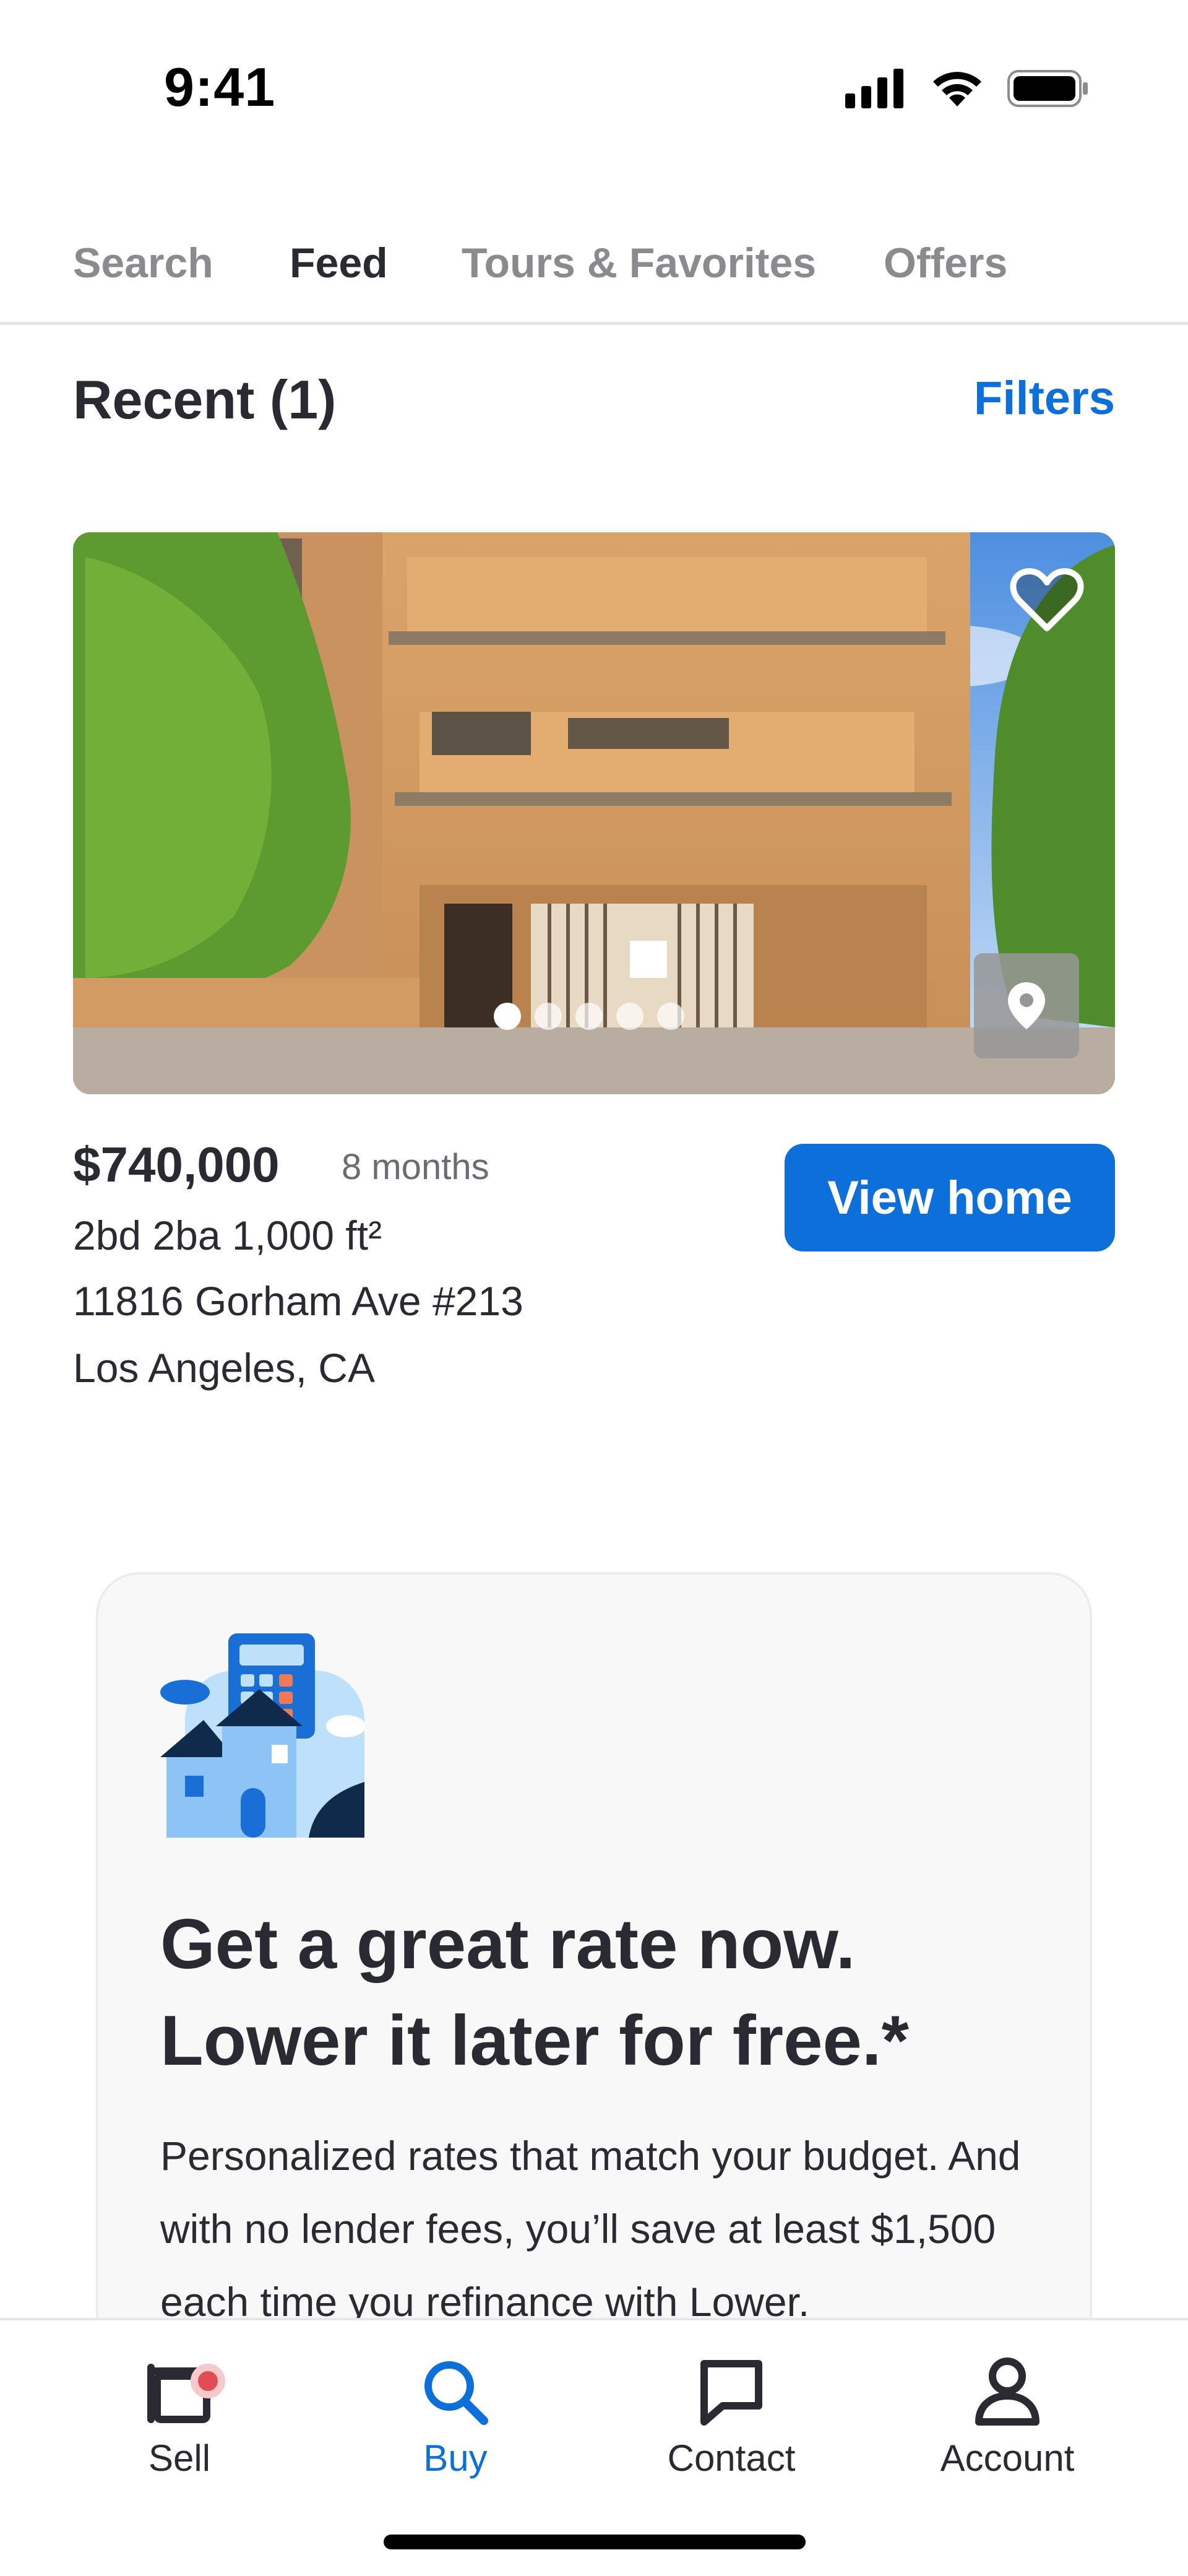 The width and height of the screenshot is (1188, 2576). I want to click on map-pin-button, so click(1026, 1005).